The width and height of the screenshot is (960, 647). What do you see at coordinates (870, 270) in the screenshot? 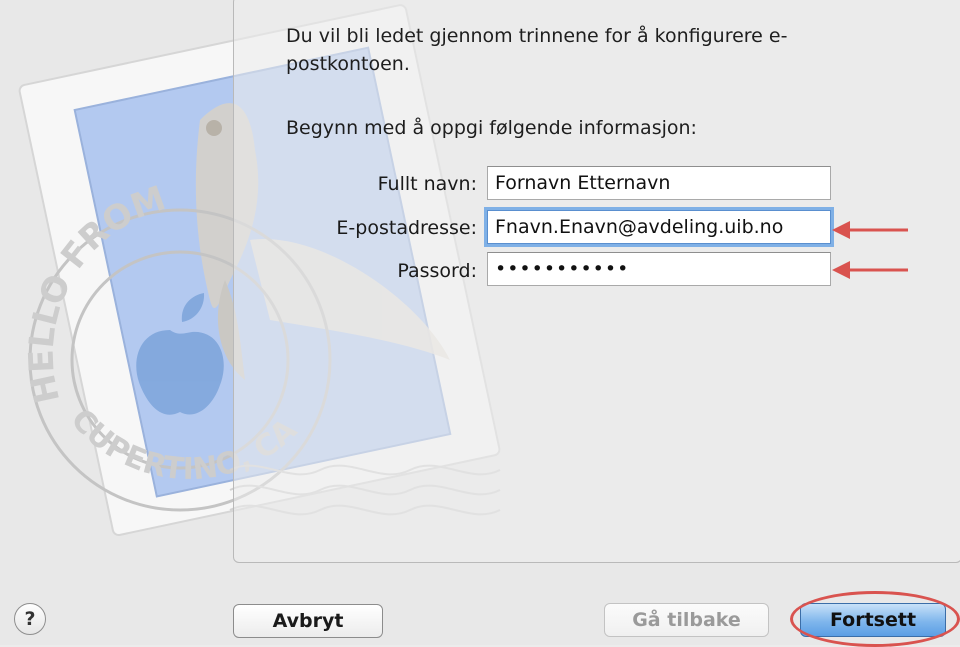
I see `password-arrow-annotation` at bounding box center [870, 270].